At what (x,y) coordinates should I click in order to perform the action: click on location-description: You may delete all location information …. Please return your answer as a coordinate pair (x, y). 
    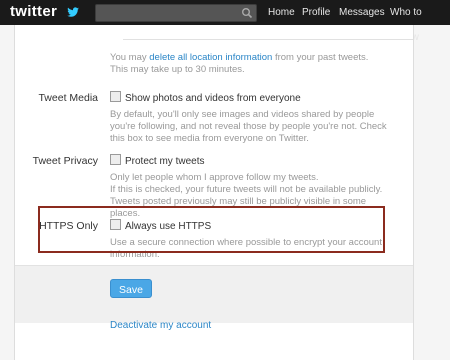
    Looking at the image, I should click on (254, 64).